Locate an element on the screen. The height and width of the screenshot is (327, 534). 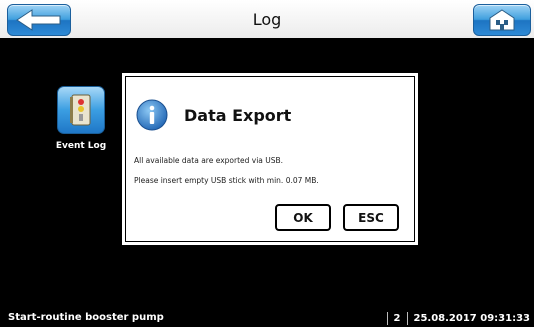
datetime: 25.08.2017 09:31:33 is located at coordinates (472, 318).